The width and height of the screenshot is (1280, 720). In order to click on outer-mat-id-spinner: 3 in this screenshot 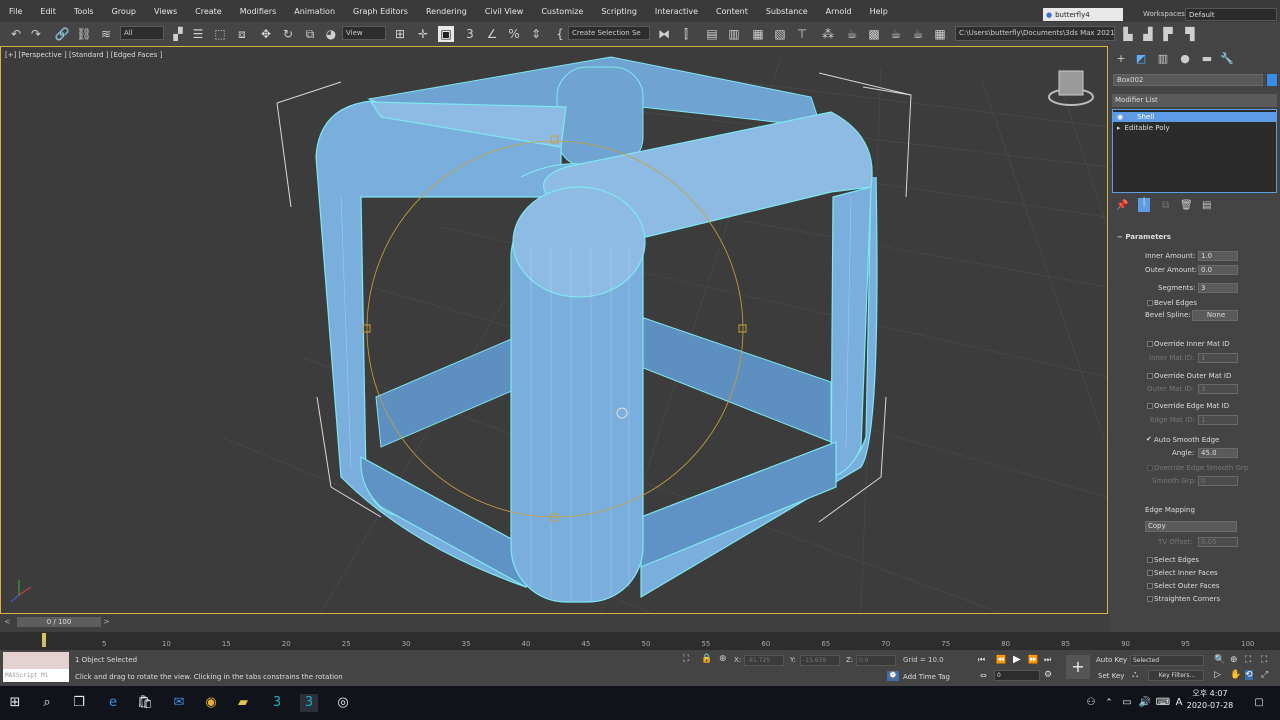, I will do `click(1218, 389)`.